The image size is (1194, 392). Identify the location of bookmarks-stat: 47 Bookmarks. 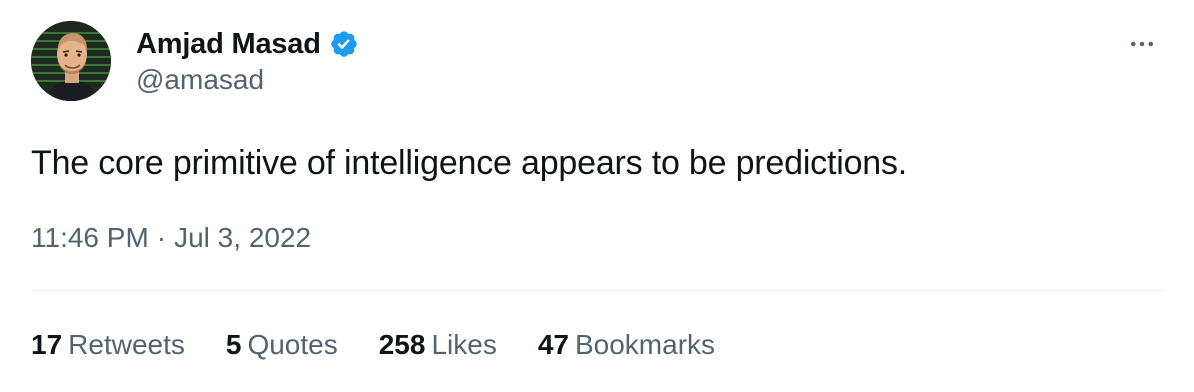
(626, 345).